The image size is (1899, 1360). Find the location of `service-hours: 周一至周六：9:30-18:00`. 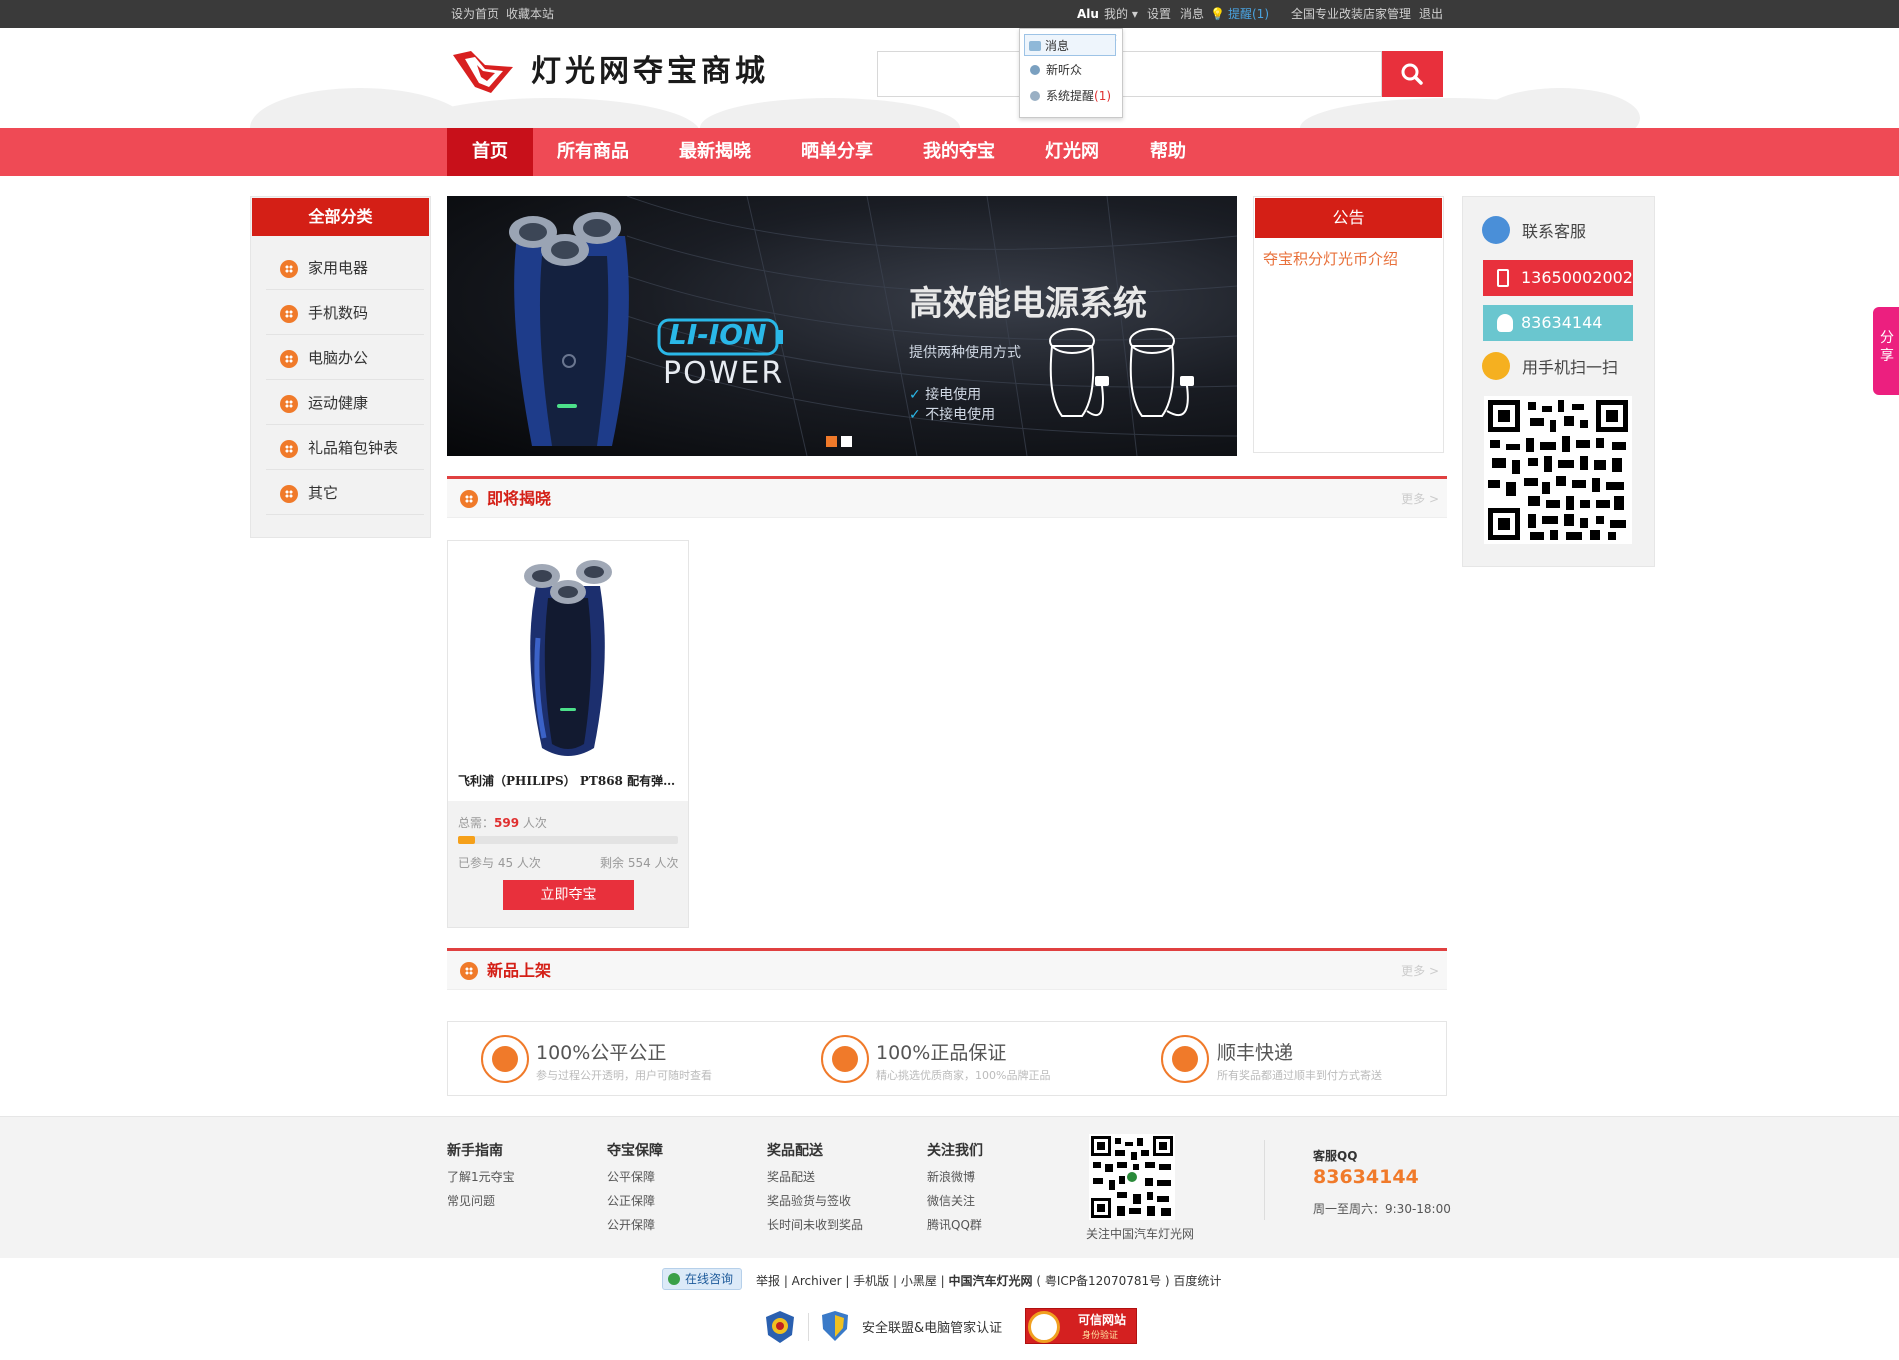

service-hours: 周一至周六：9:30-18:00 is located at coordinates (1382, 1209).